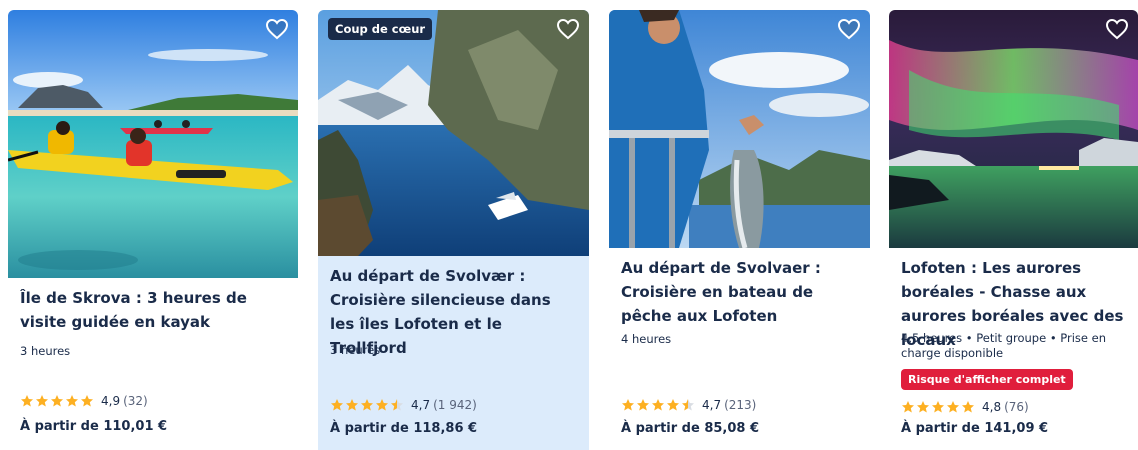 The image size is (1138, 450). Describe the element at coordinates (690, 428) in the screenshot. I see `card-price: À partir de 85,08 €` at that location.